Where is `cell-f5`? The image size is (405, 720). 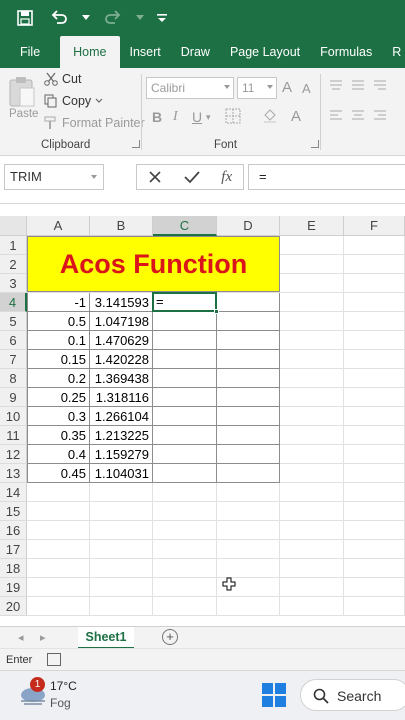
cell-f5 is located at coordinates (374, 321).